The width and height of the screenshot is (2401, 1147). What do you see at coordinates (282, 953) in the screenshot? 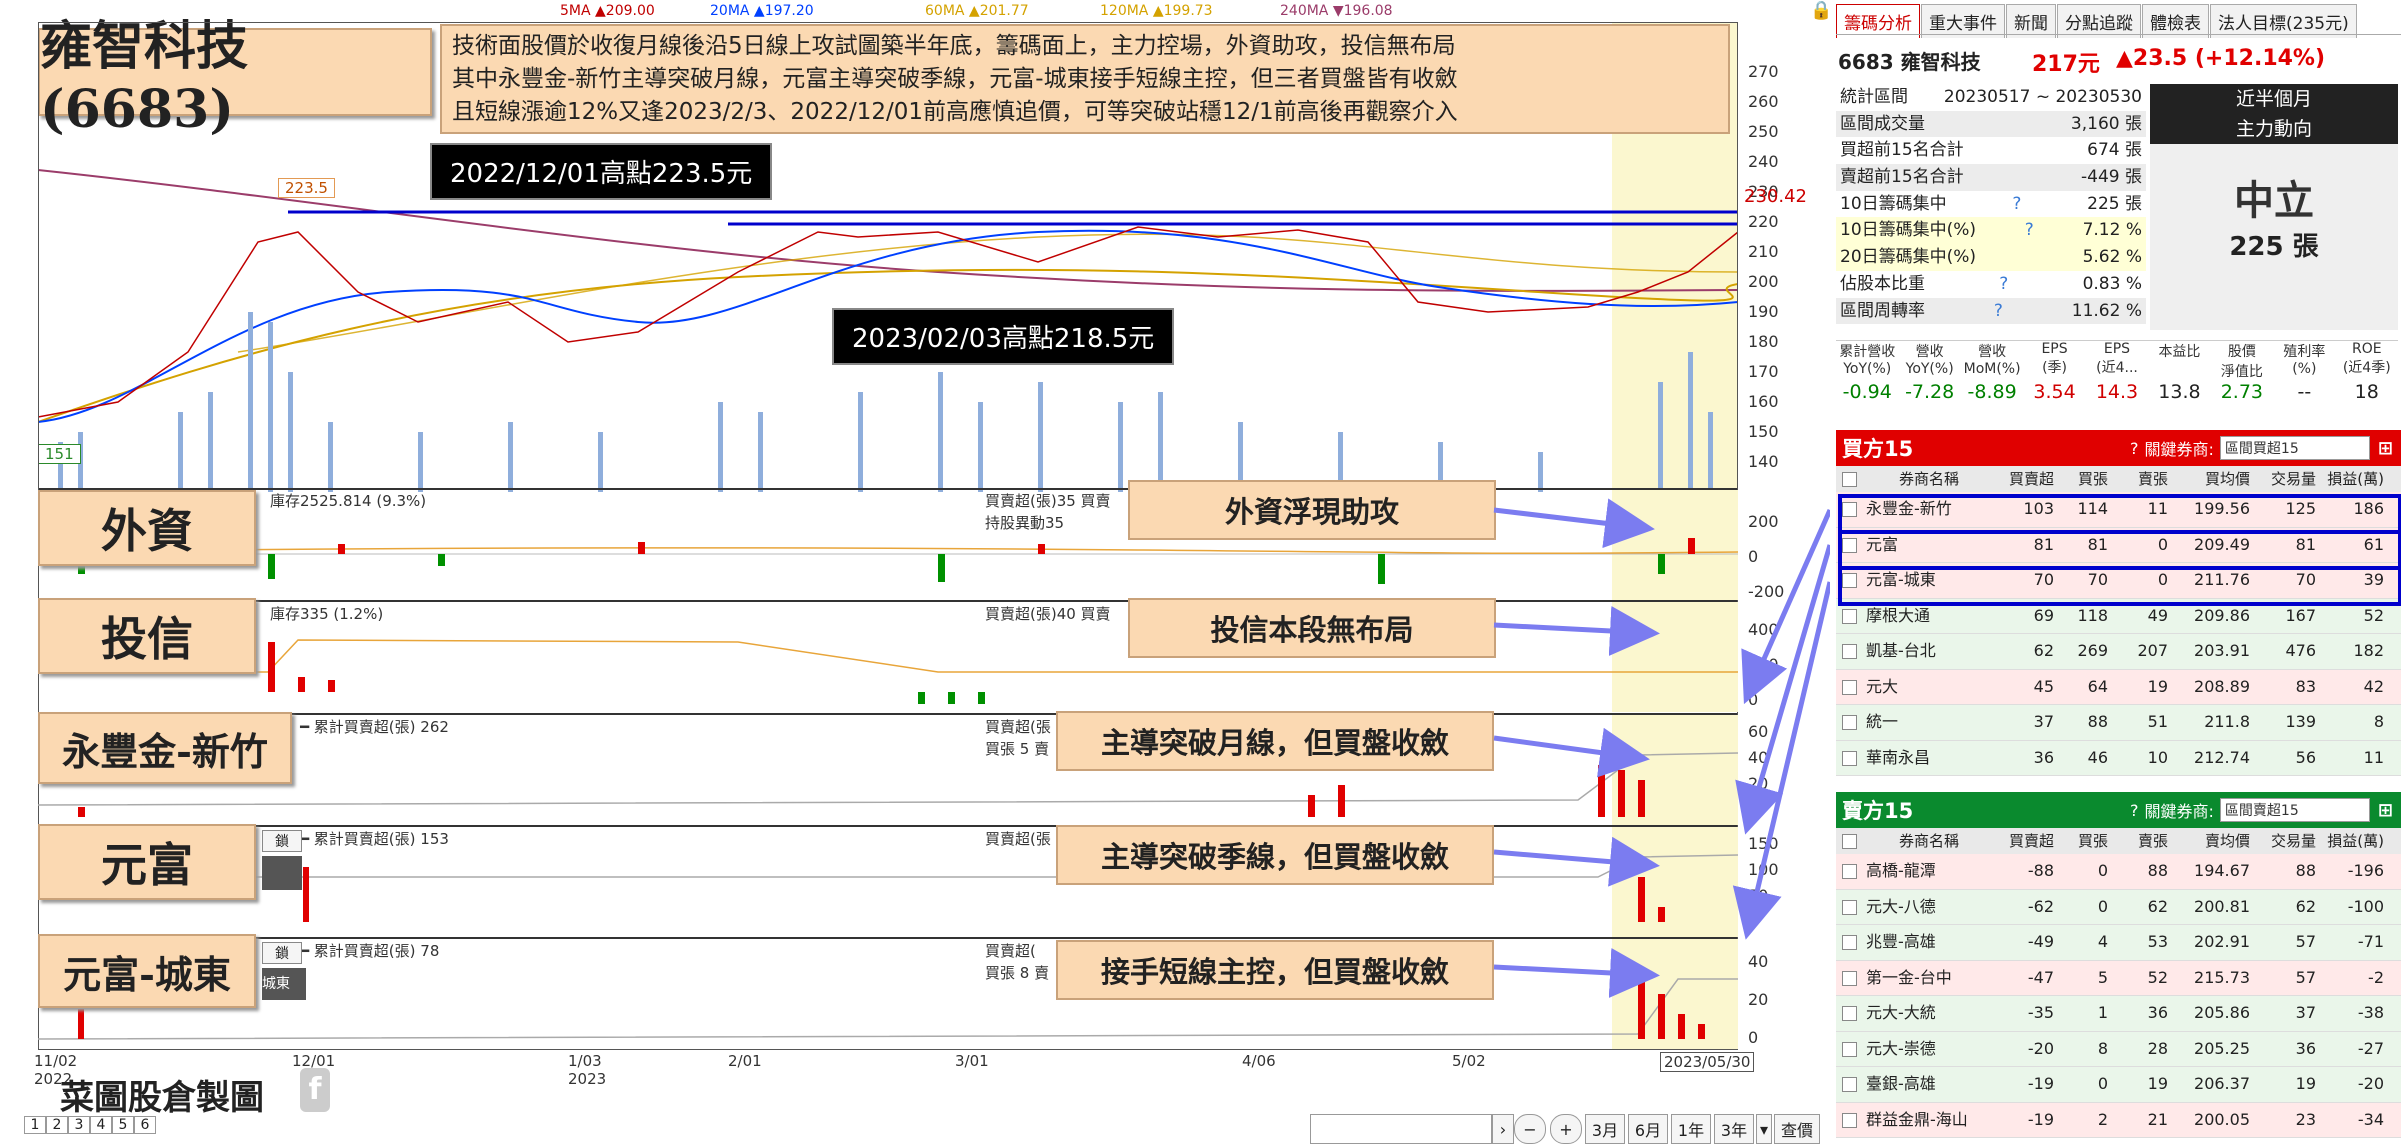
I see `broker3-lock-button: 鎖` at bounding box center [282, 953].